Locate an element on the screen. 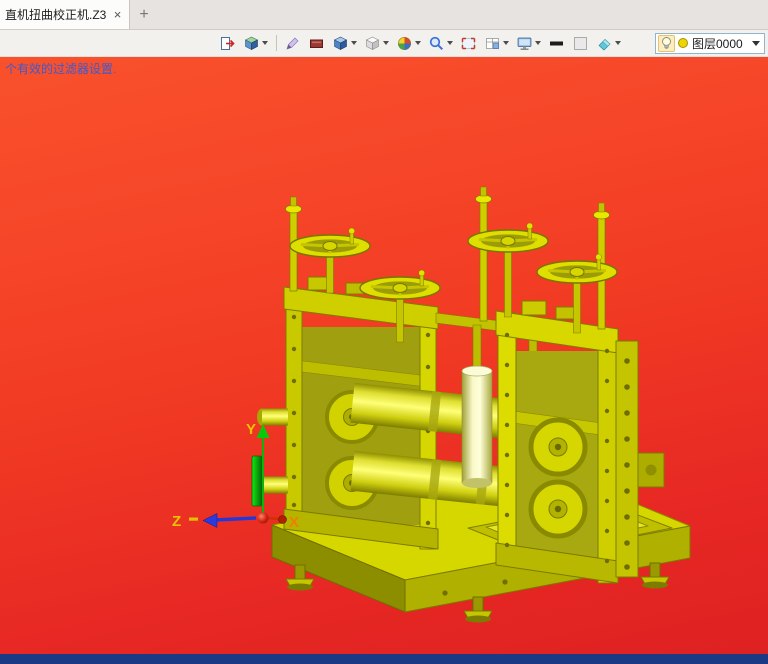 The height and width of the screenshot is (664, 768). x-axis-label: X is located at coordinates (294, 522).